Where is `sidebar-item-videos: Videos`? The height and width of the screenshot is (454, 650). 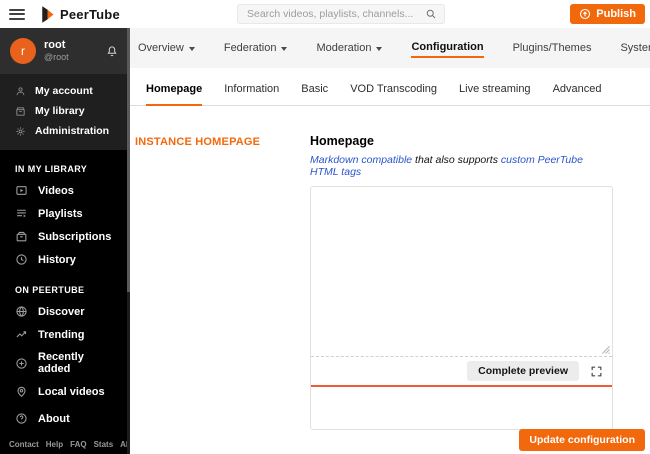
sidebar-item-videos: Videos is located at coordinates (65, 190).